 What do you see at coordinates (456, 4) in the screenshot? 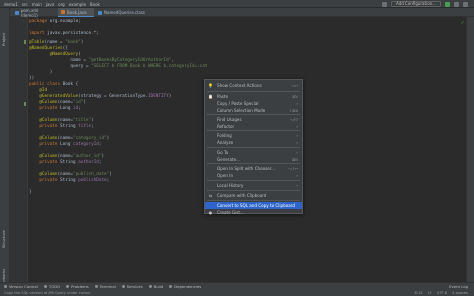
I see `debug-icon` at bounding box center [456, 4].